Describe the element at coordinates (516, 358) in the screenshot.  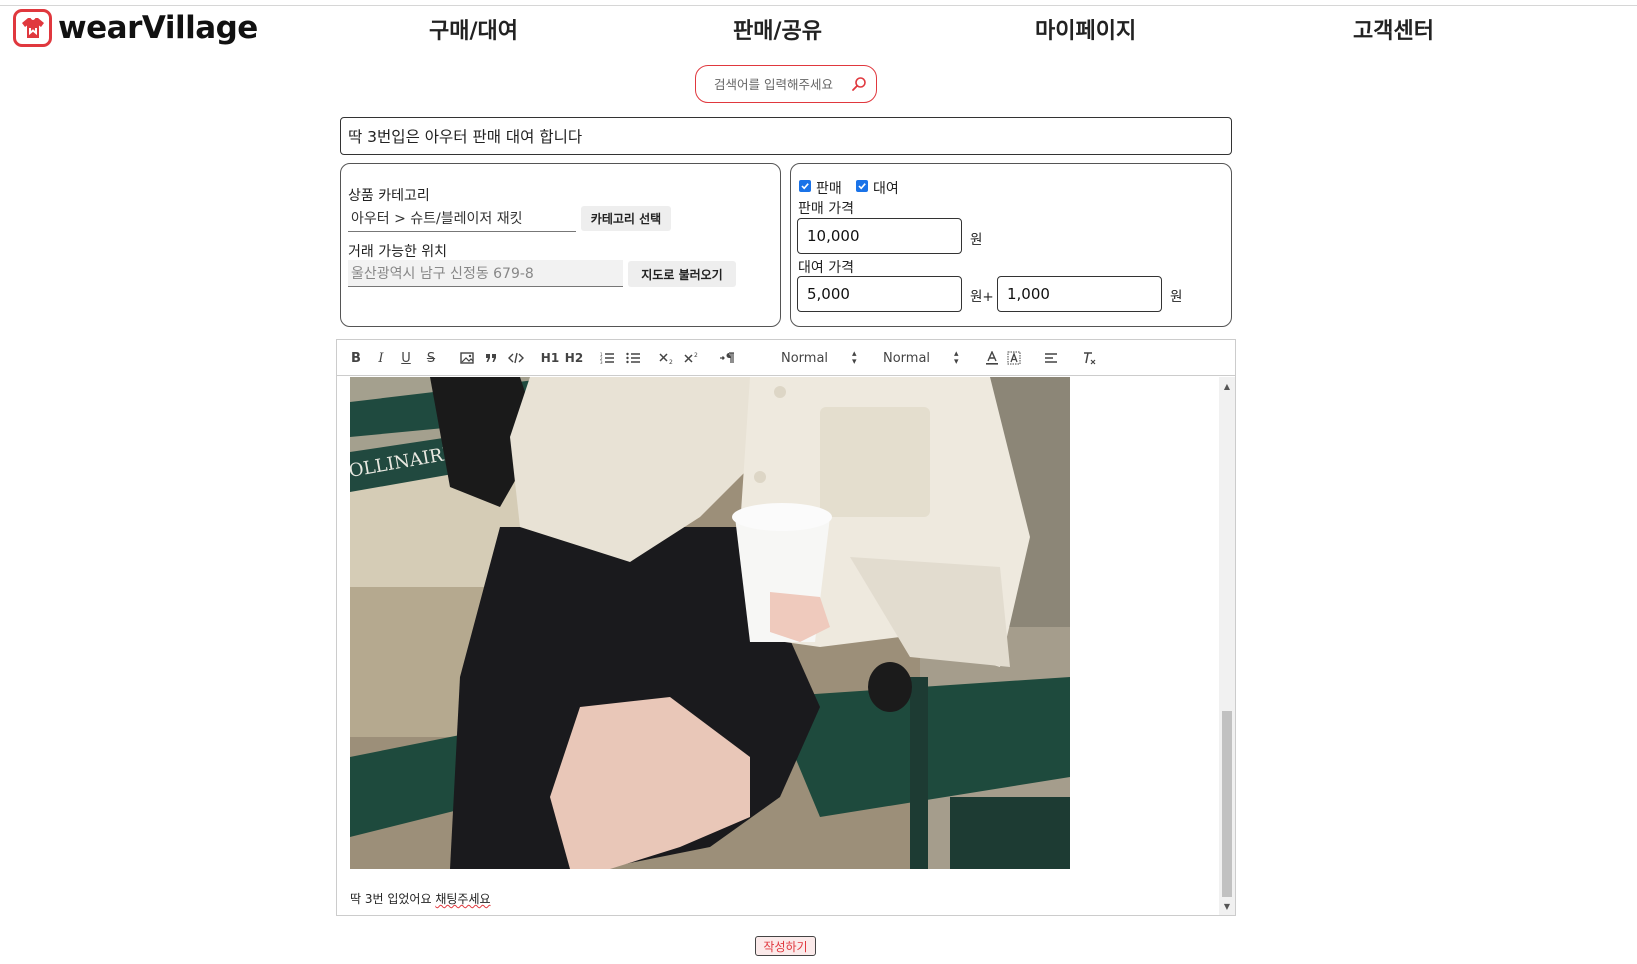
I see `code-block-icon` at that location.